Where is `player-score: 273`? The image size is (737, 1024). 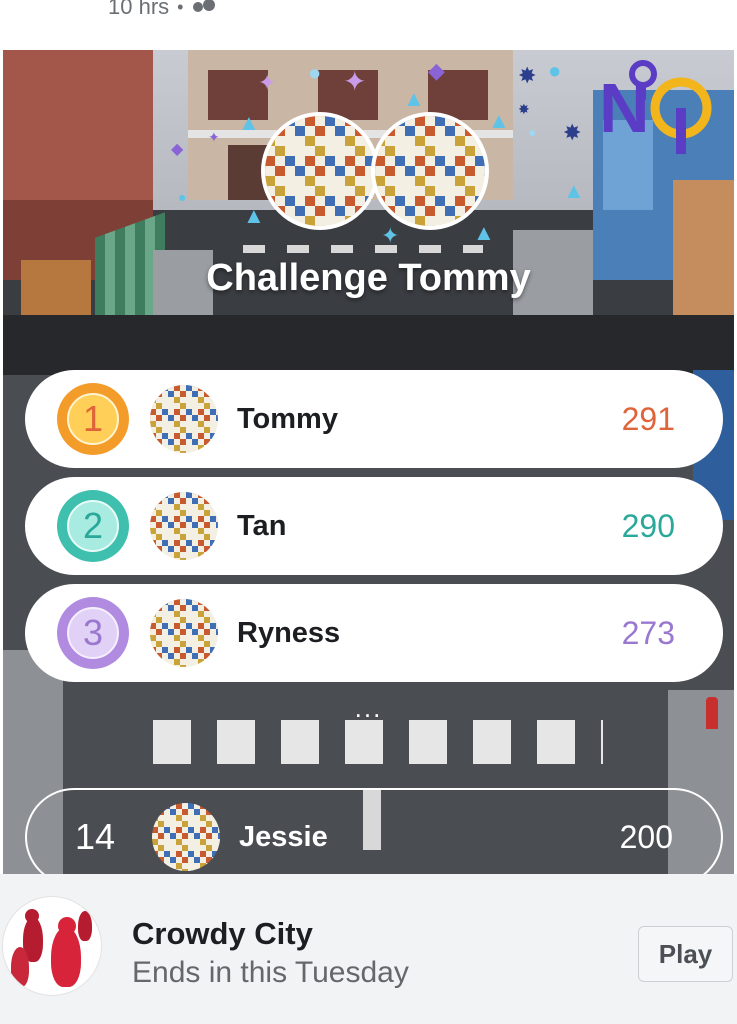 player-score: 273 is located at coordinates (648, 632).